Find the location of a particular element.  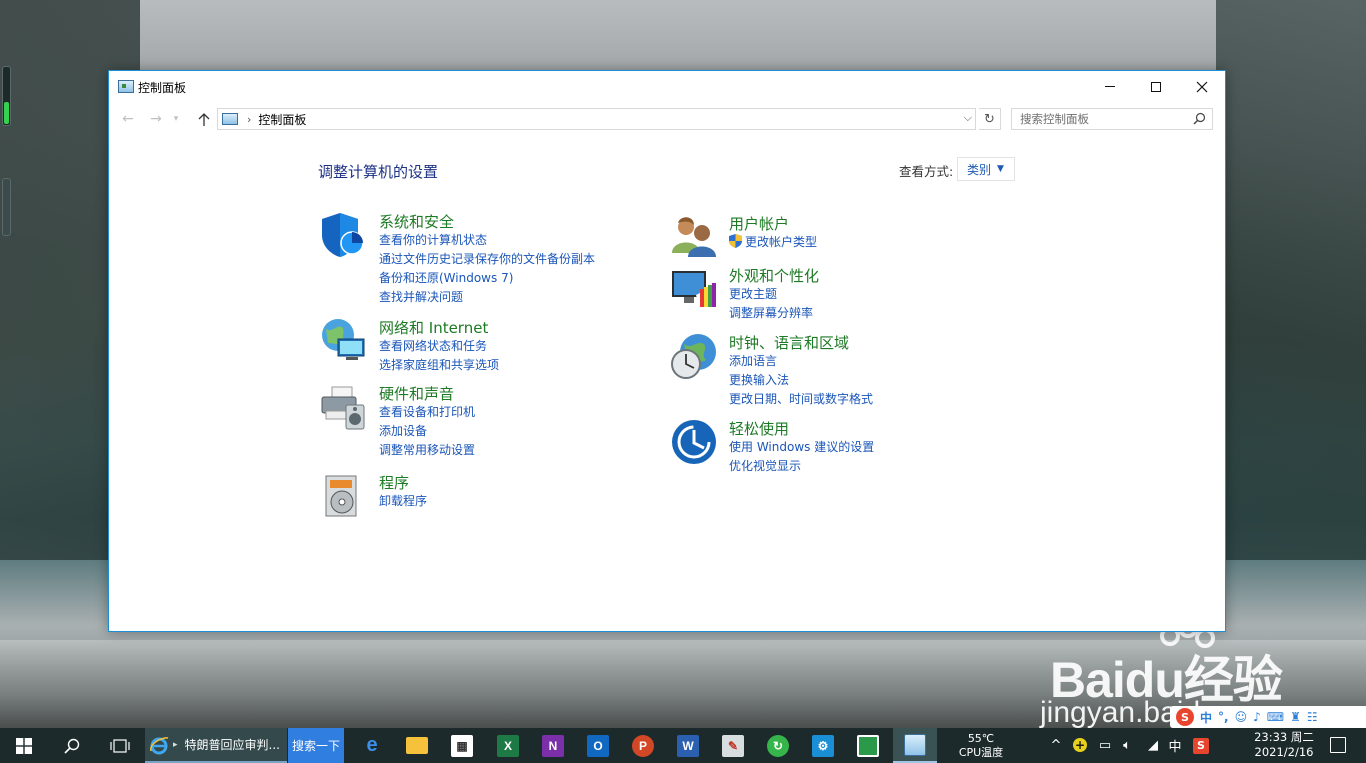

maximize-button is located at coordinates (1156, 86).